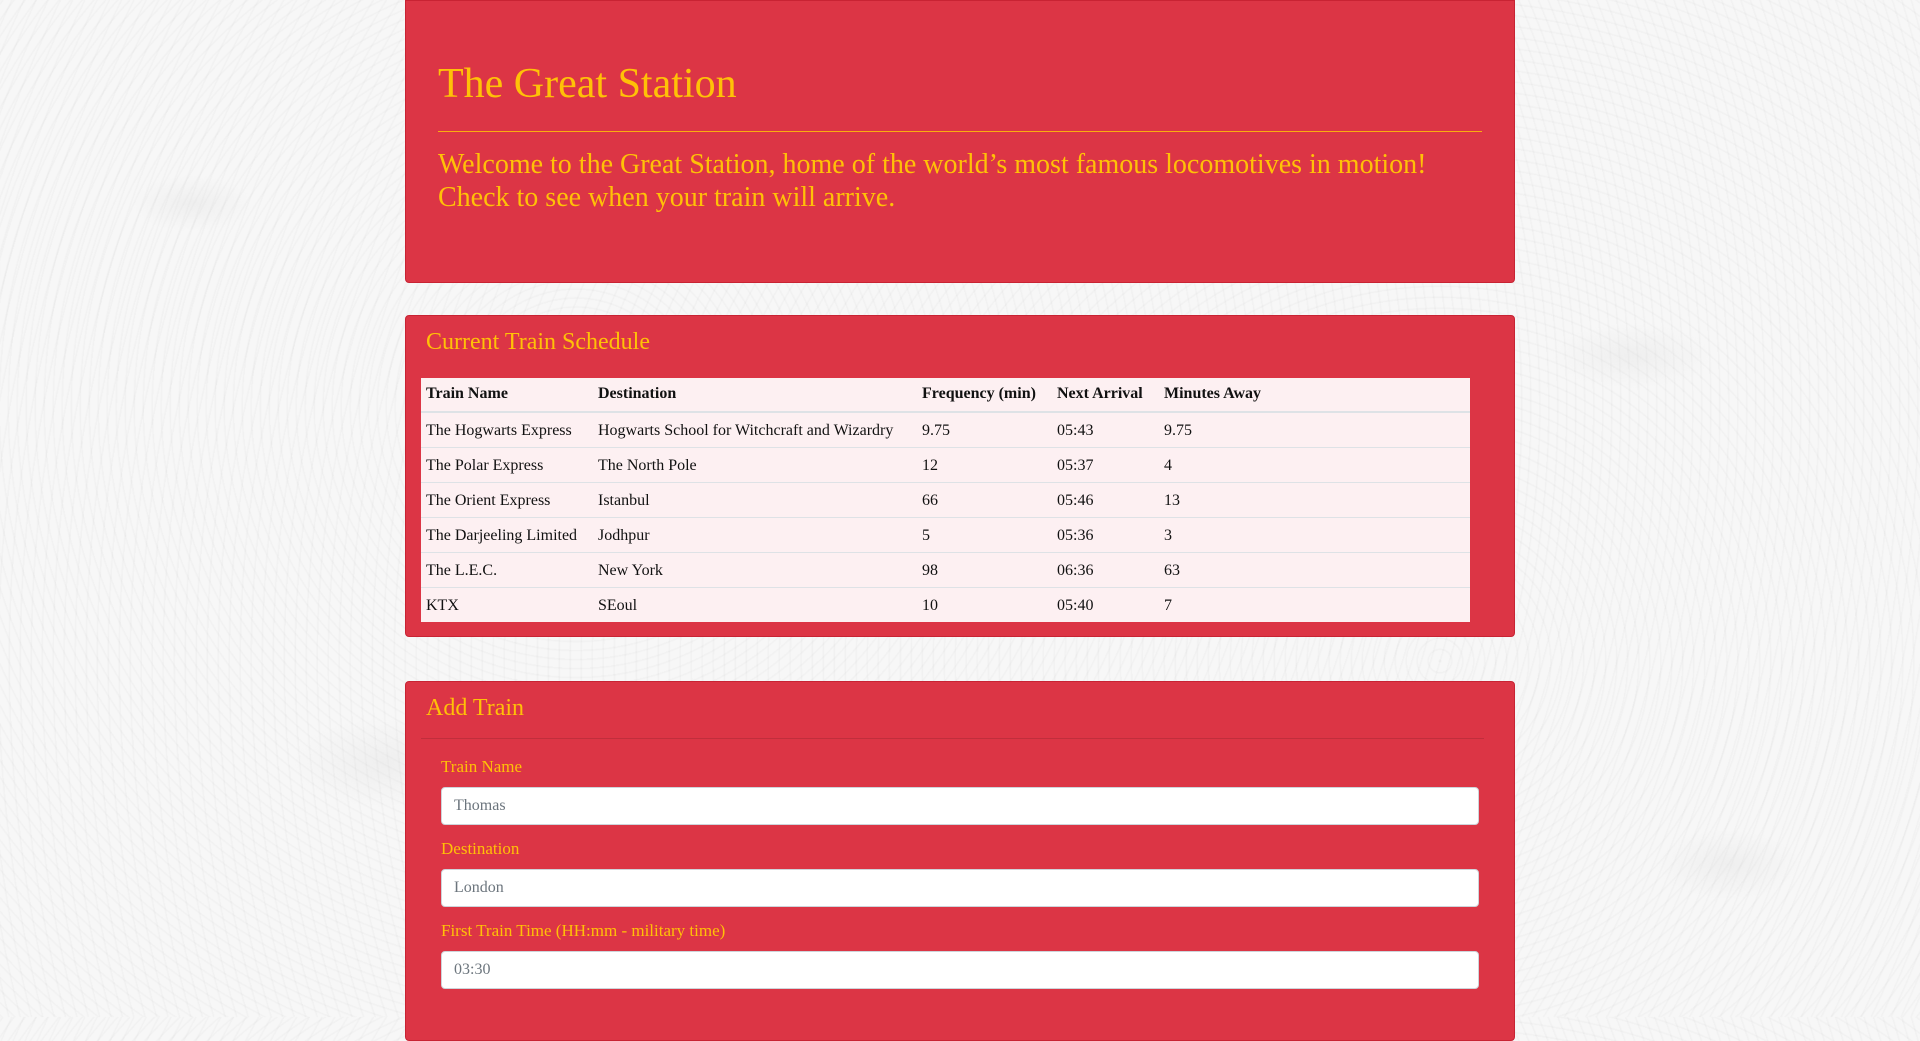  Describe the element at coordinates (507, 570) in the screenshot. I see `cell-train-name: The L.E.C.` at that location.